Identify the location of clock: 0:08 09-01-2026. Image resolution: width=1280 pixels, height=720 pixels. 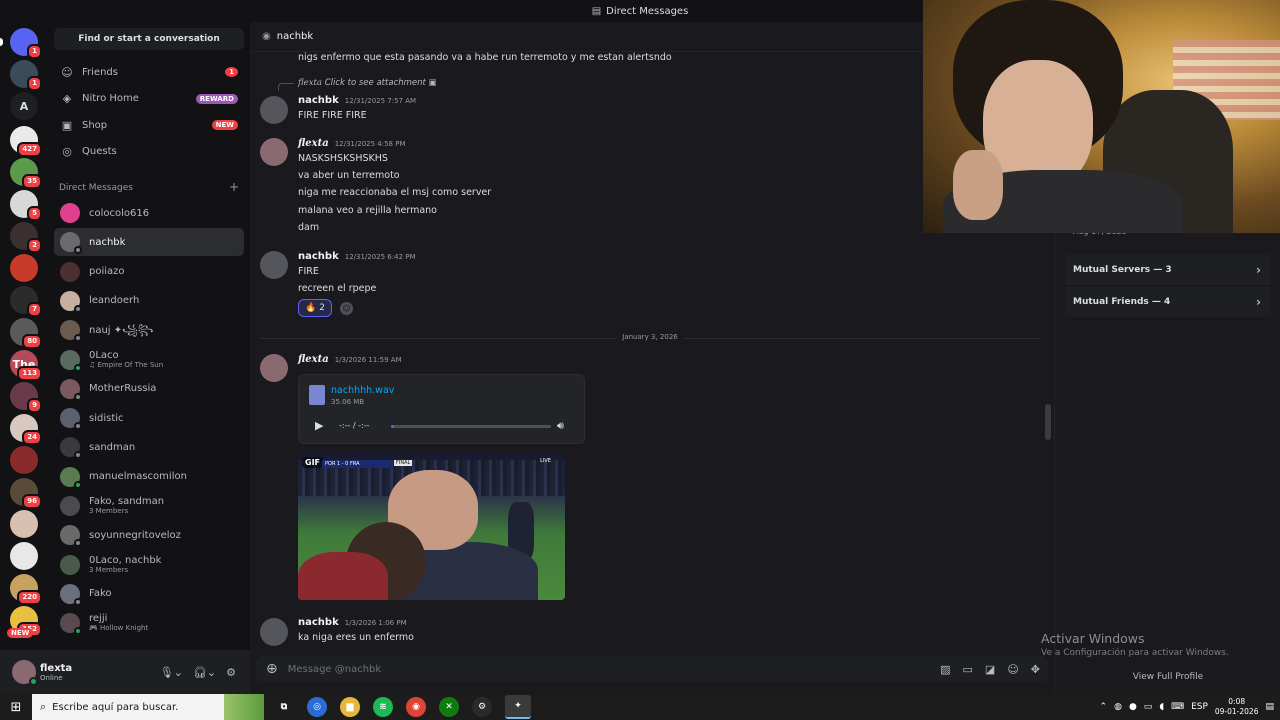
(1237, 707).